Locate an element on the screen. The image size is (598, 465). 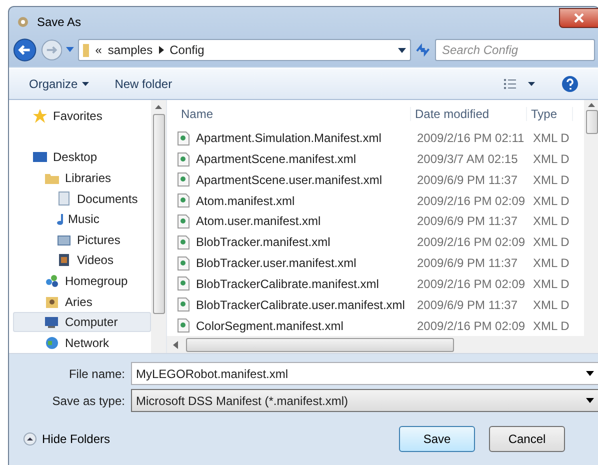
computer-icon is located at coordinates (52, 322).